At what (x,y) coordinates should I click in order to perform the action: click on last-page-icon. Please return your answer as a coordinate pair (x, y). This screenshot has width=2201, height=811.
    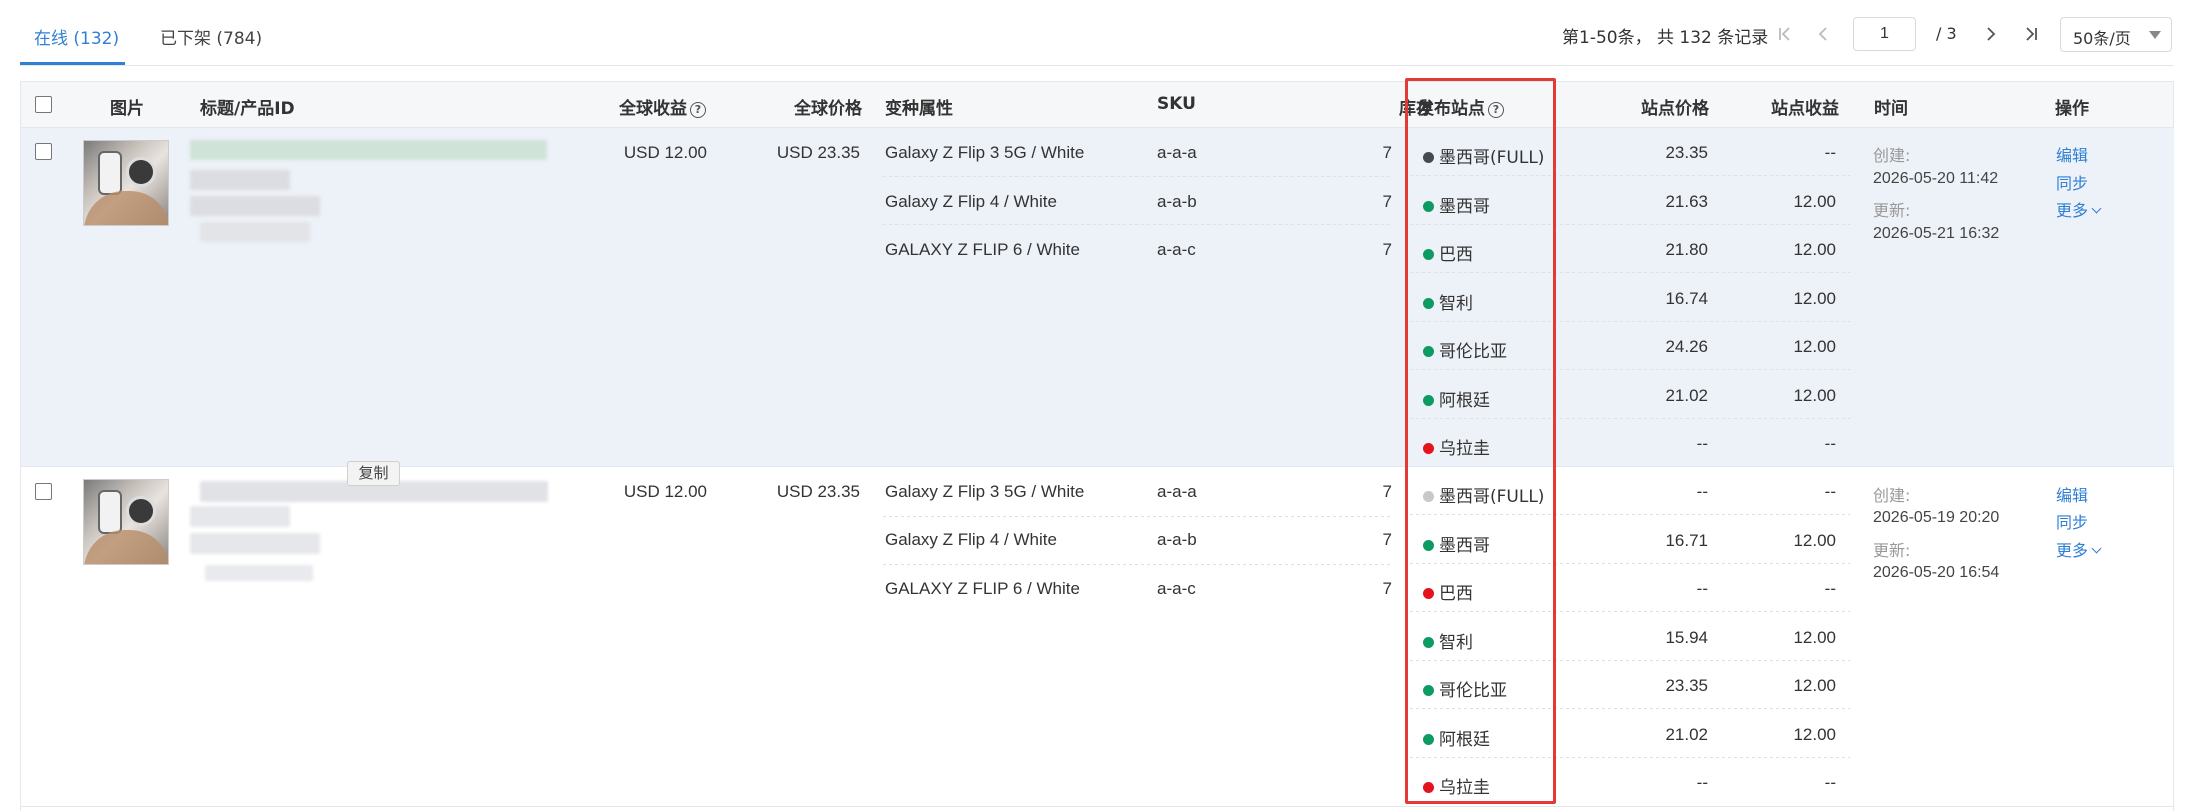
    Looking at the image, I should click on (2031, 34).